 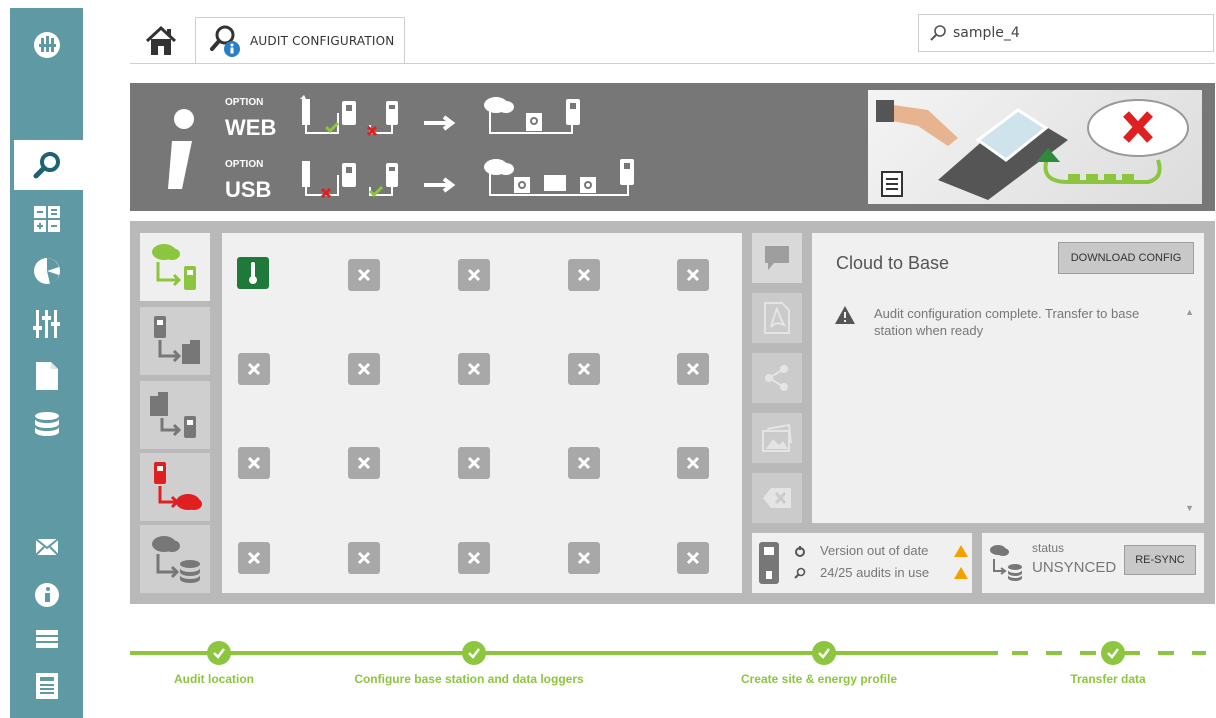 I want to click on version-status-box: Version out of date 24/25 audits in use, so click(x=862, y=563).